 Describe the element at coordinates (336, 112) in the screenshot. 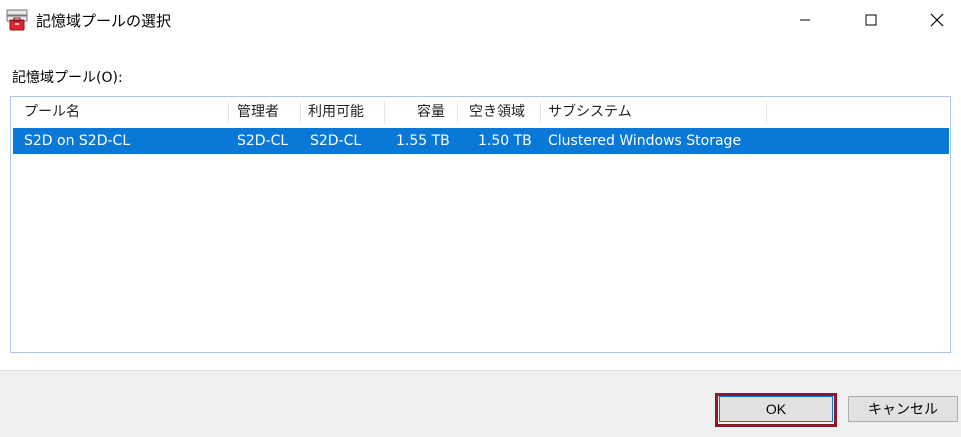

I see `column-header-available: 利用可能` at that location.